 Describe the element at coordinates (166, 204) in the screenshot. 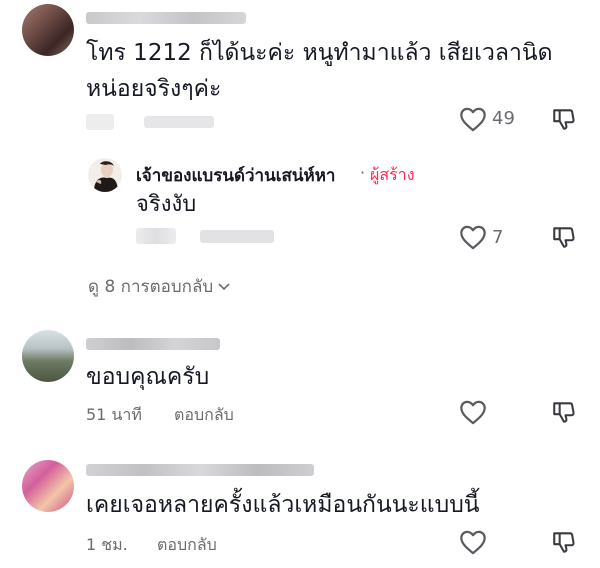

I see `reply-text: จริงงับ` at that location.